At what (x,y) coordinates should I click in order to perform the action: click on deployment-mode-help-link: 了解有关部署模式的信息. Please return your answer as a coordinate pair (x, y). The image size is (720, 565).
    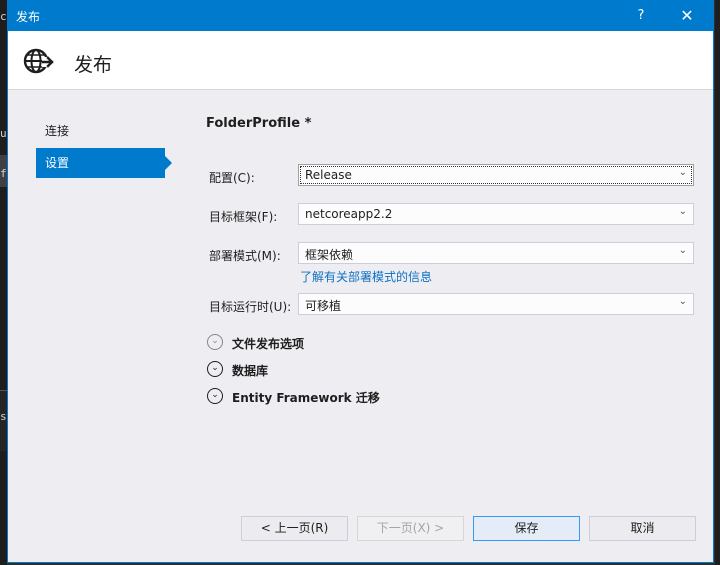
    Looking at the image, I should click on (366, 276).